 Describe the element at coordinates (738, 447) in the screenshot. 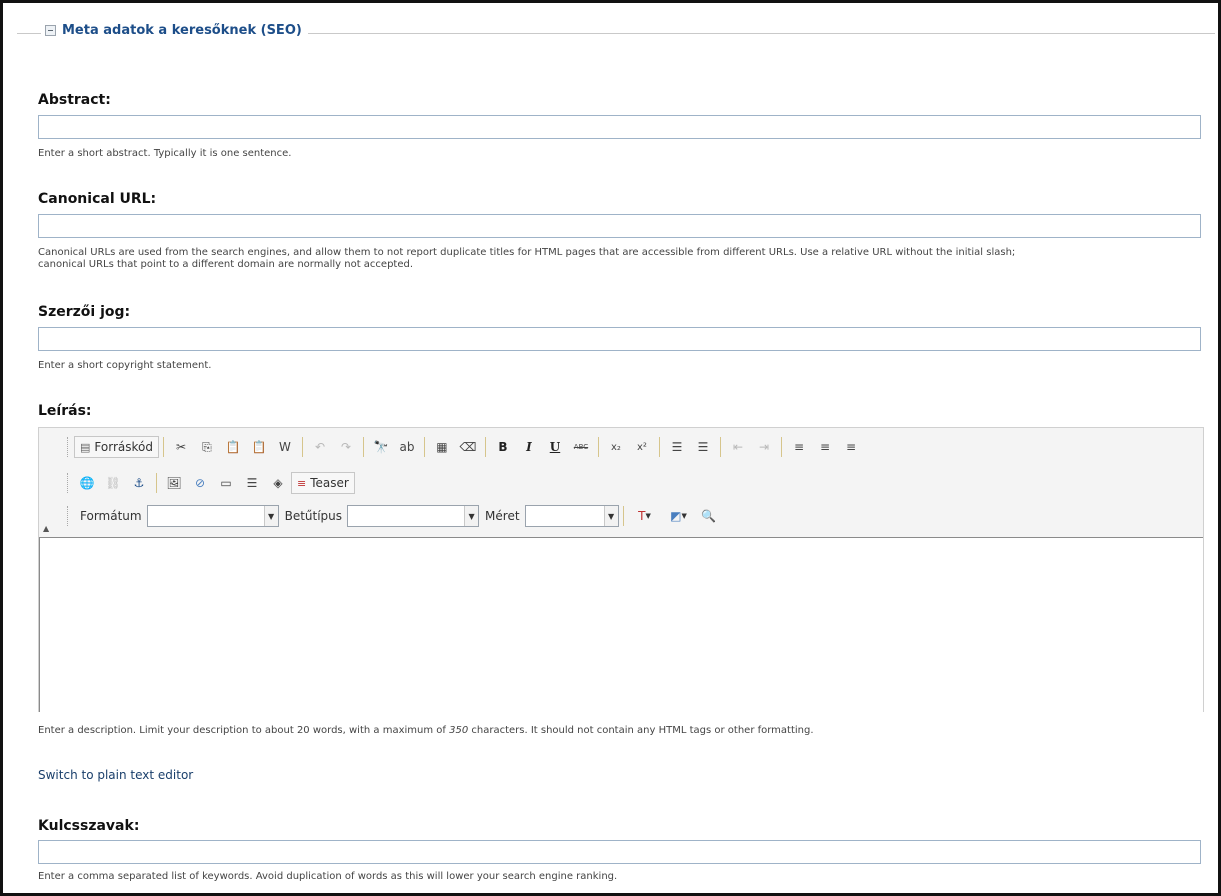

I see `outdent-icon: ⇤` at that location.